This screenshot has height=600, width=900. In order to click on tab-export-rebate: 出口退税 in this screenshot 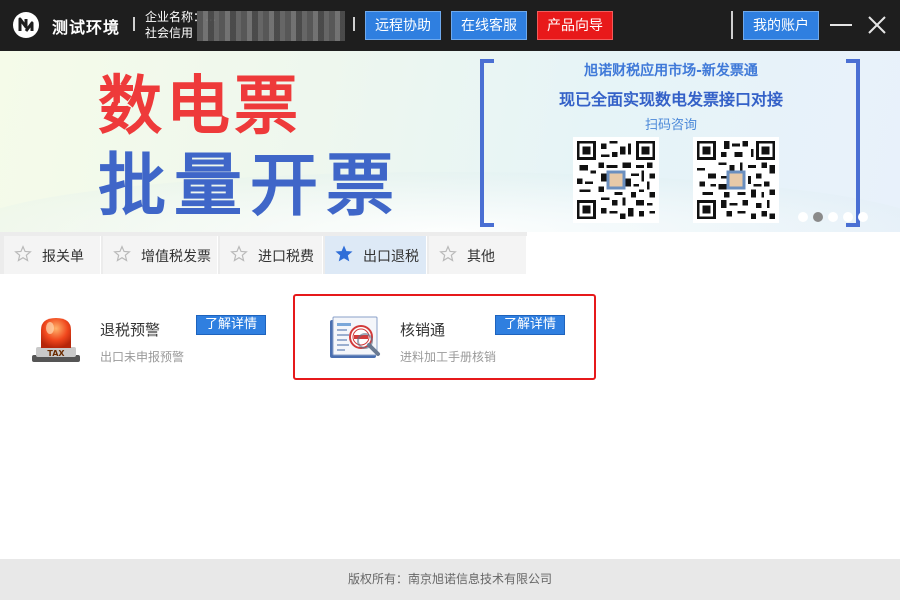, I will do `click(376, 255)`.